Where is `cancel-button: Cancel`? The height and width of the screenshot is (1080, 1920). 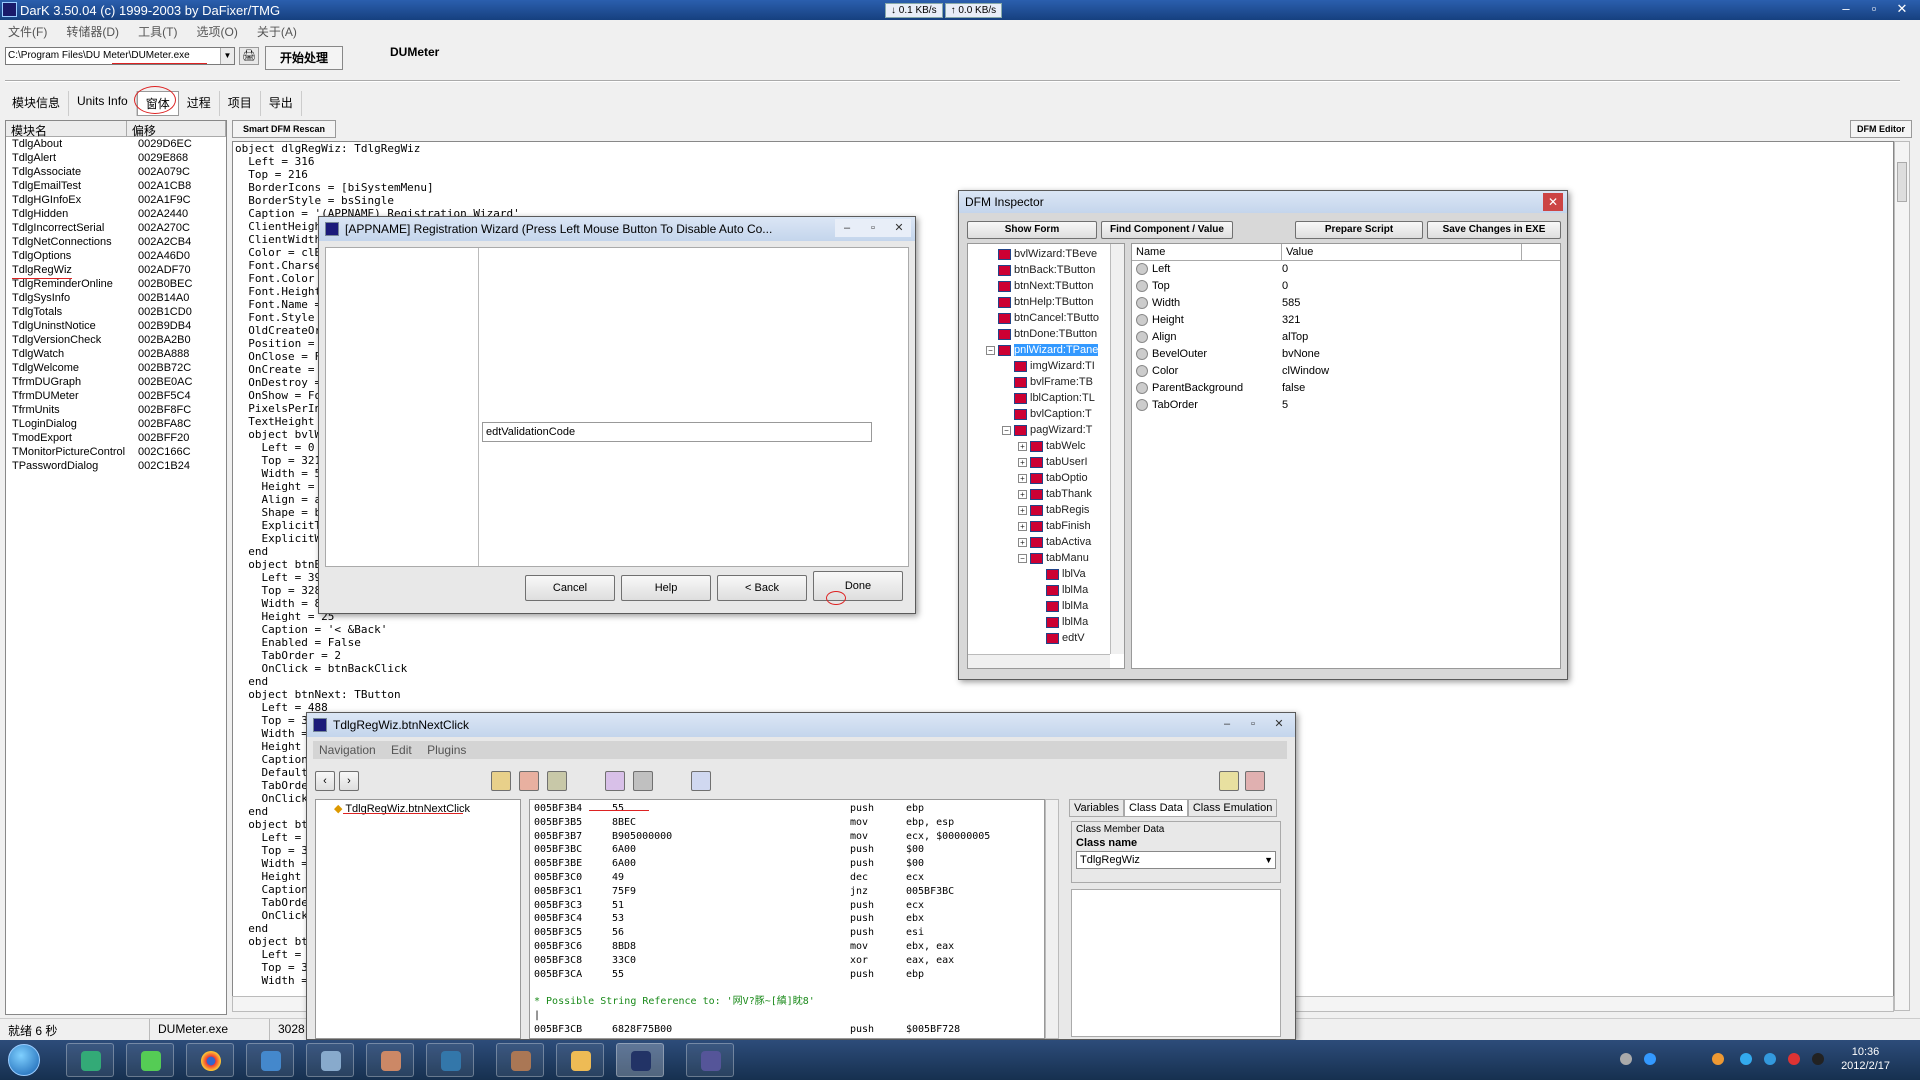 cancel-button: Cancel is located at coordinates (570, 588).